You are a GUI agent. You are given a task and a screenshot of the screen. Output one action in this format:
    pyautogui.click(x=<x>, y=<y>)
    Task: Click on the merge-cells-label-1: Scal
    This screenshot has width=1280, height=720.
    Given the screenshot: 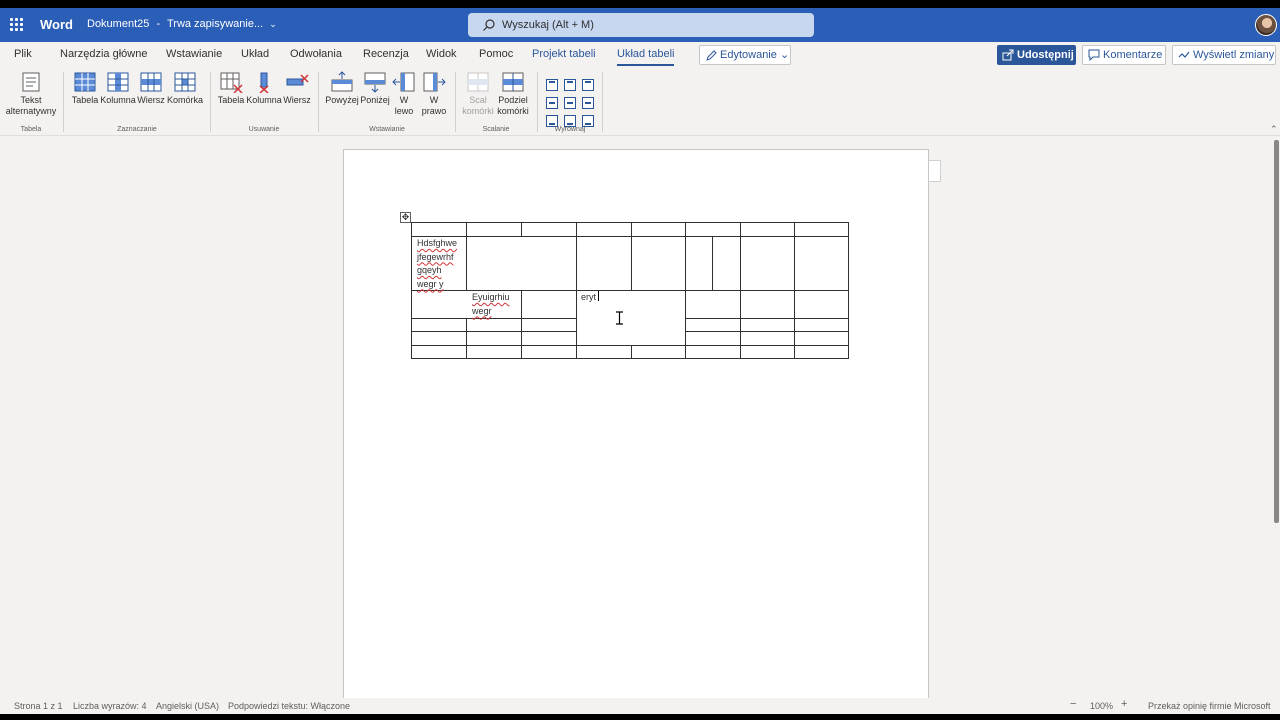 What is the action you would take?
    pyautogui.click(x=478, y=100)
    